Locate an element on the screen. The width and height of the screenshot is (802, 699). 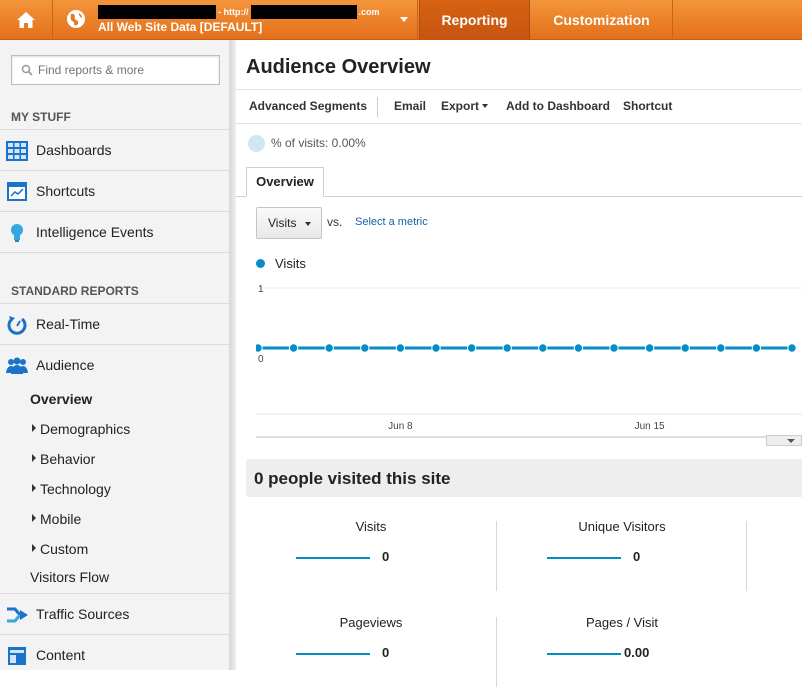
kpi-visits: Visits 0 is located at coordinates (371, 555).